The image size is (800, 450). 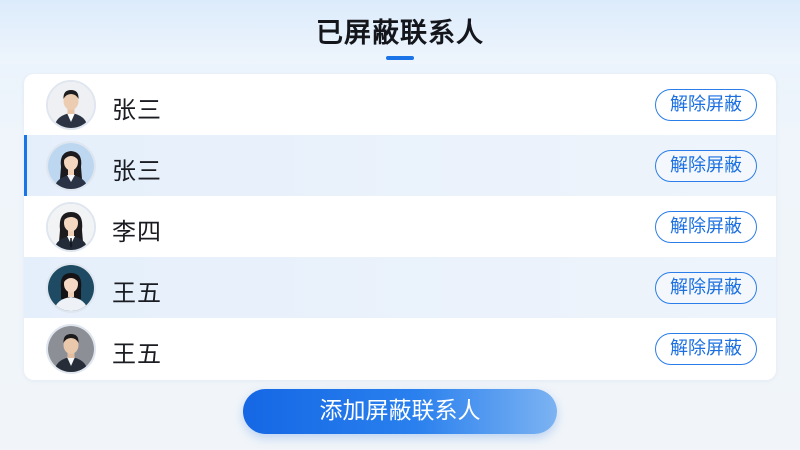 What do you see at coordinates (400, 58) in the screenshot?
I see `title-underline` at bounding box center [400, 58].